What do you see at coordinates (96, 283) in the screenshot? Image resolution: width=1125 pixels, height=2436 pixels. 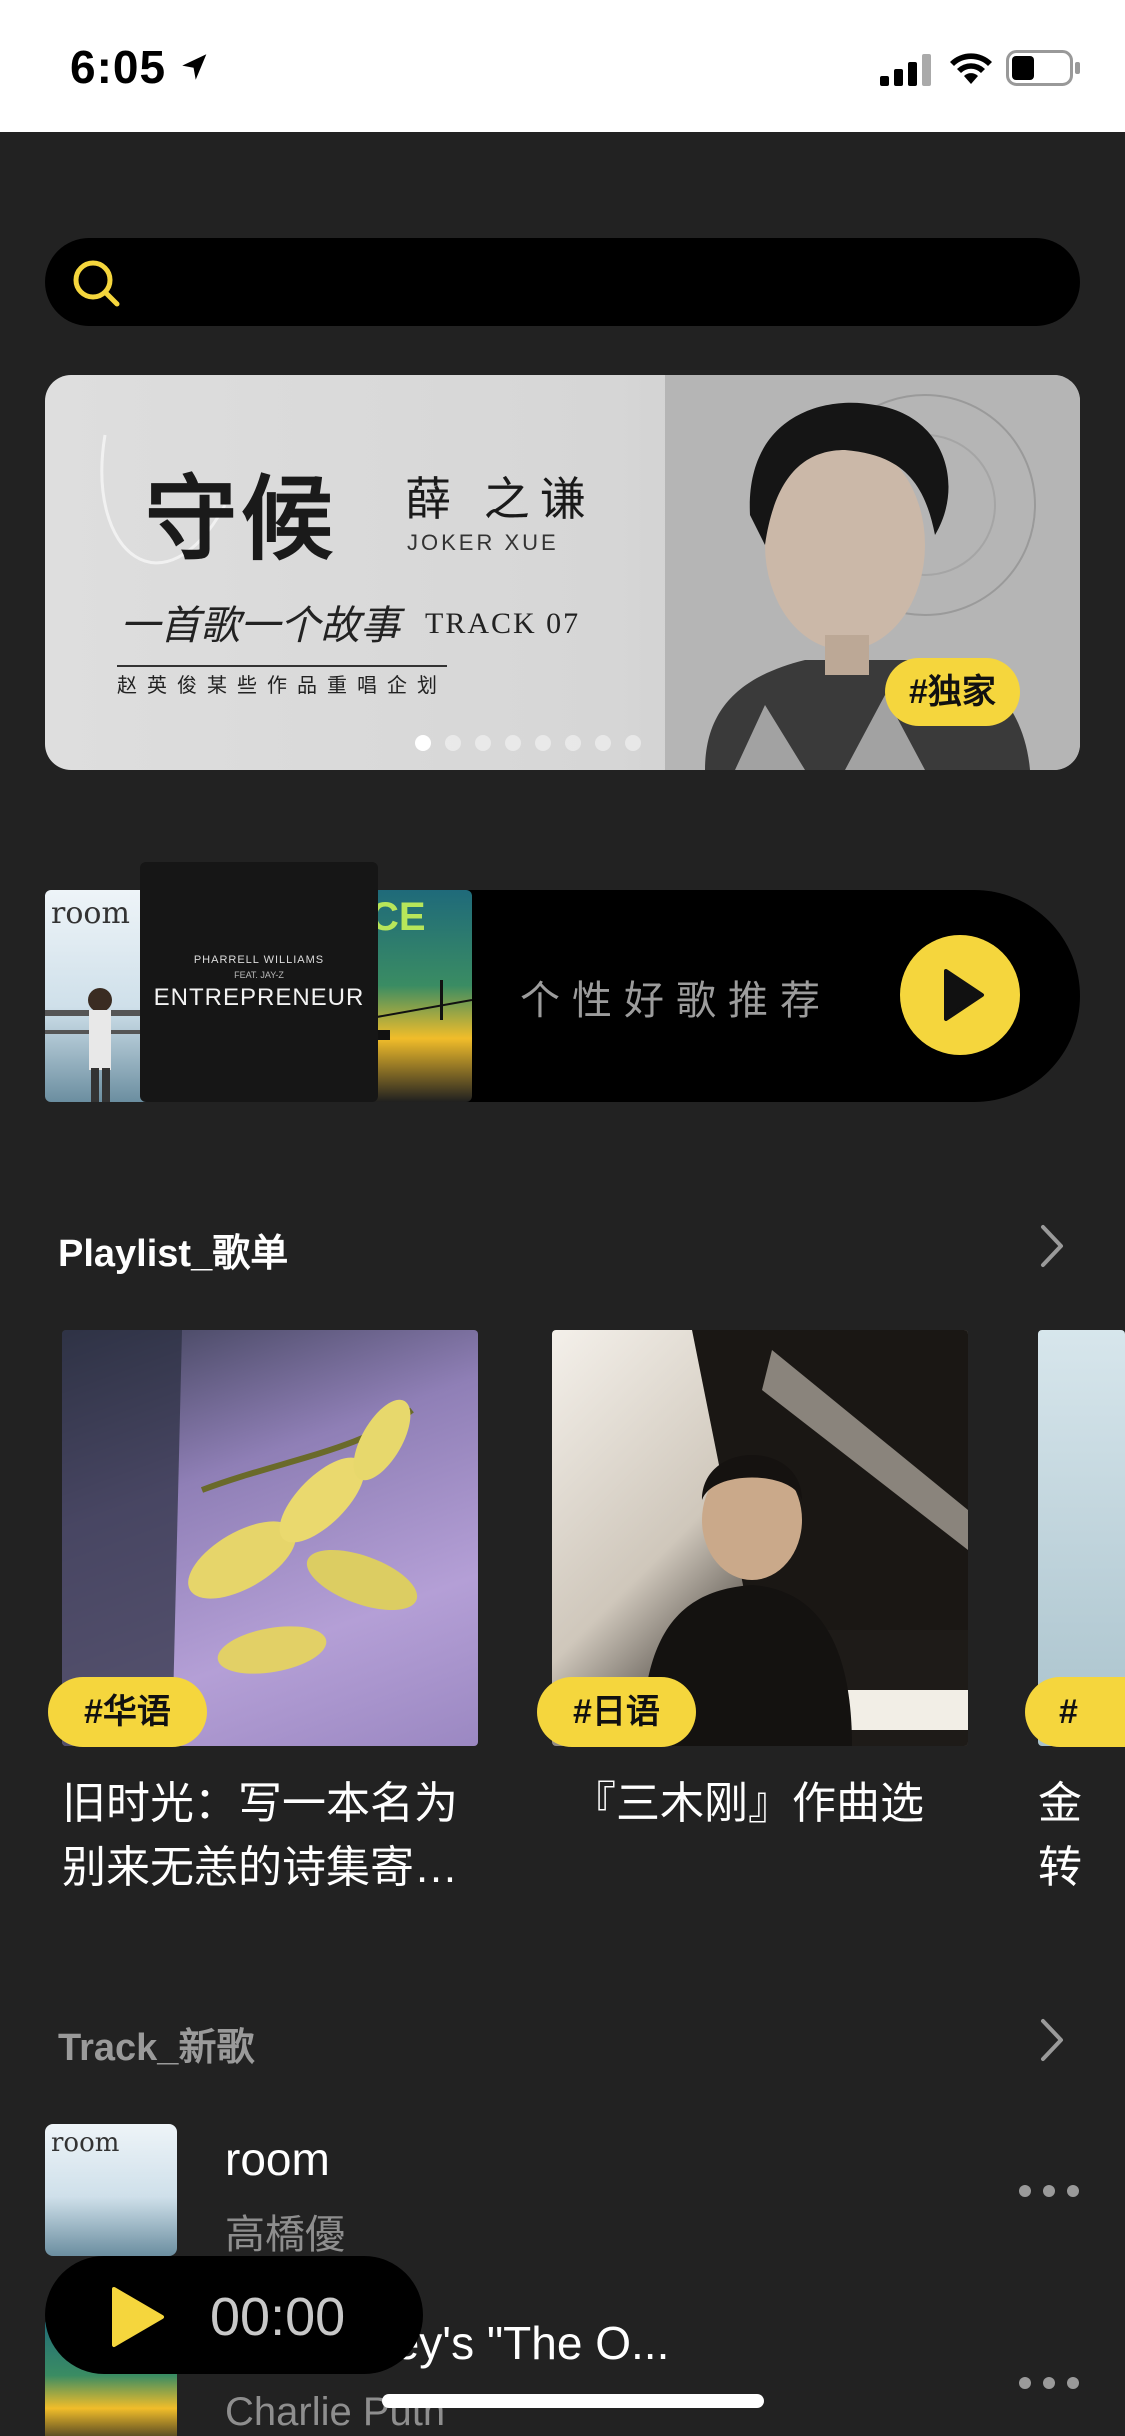 I see `search-icon` at bounding box center [96, 283].